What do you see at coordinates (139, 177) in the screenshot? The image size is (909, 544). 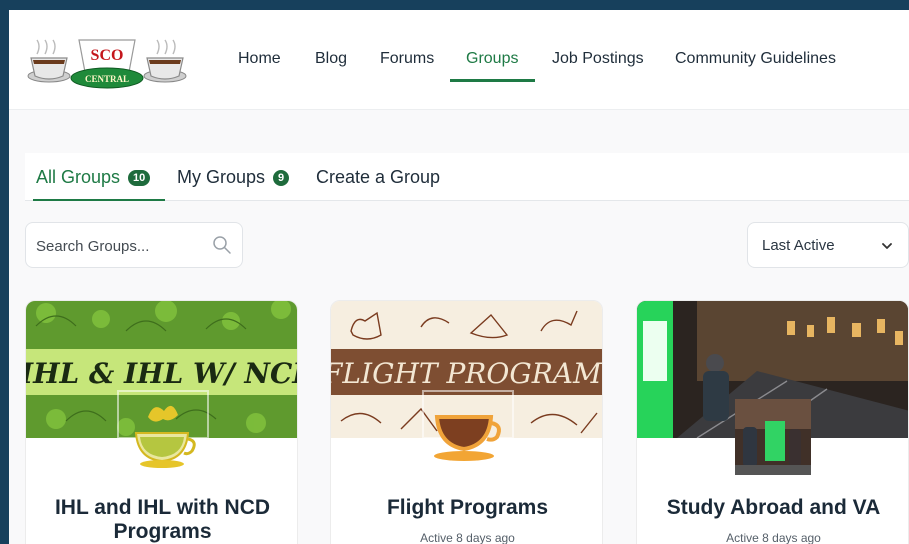 I see `all-groups-count-badge: 10` at bounding box center [139, 177].